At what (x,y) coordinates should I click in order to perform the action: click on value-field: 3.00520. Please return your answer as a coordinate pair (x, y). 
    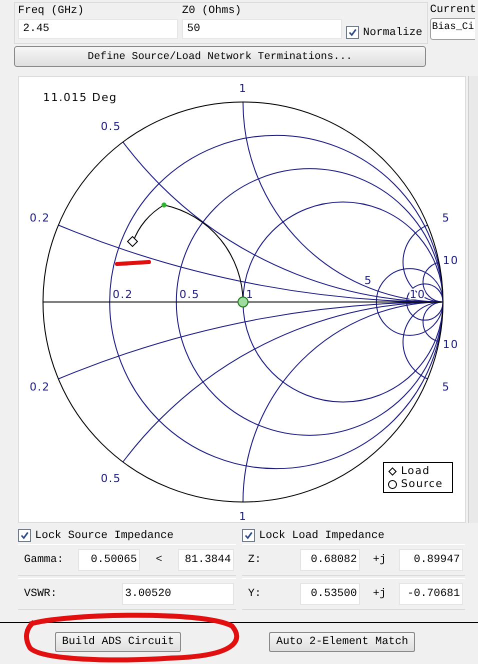
    Looking at the image, I should click on (178, 594).